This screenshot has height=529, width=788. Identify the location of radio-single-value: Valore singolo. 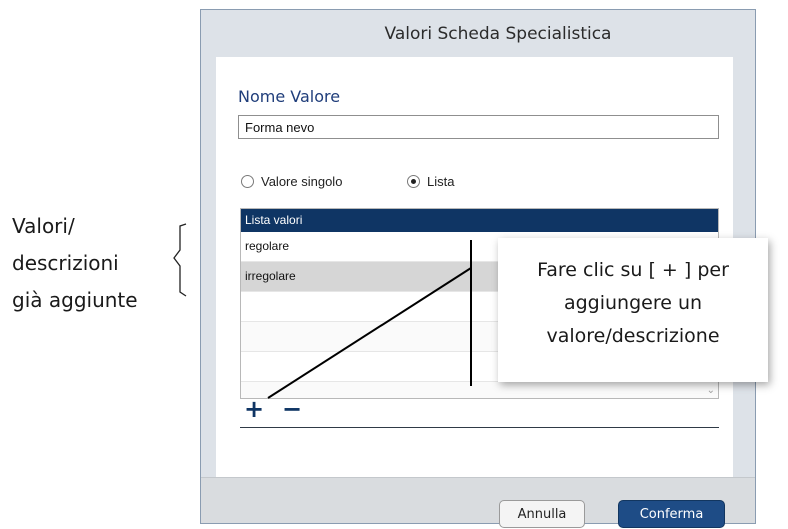
(291, 181).